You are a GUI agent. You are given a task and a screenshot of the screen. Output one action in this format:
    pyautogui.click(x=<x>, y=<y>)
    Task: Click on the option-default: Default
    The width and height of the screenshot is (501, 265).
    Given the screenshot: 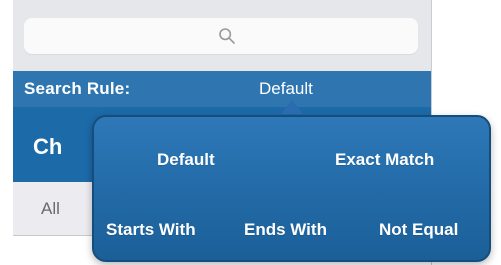 What is the action you would take?
    pyautogui.click(x=186, y=160)
    